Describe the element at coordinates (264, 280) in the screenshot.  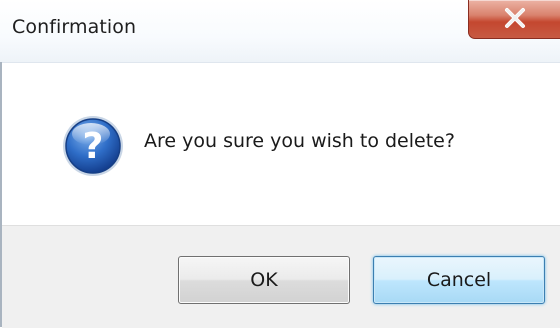
I see `ok-button: OK` at that location.